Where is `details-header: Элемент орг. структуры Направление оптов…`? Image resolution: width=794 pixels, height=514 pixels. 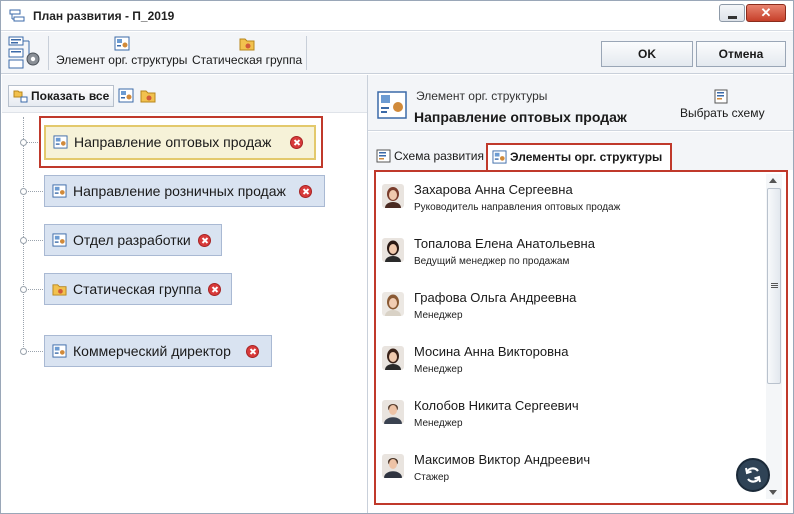 details-header: Элемент орг. структуры Направление оптов… is located at coordinates (580, 103).